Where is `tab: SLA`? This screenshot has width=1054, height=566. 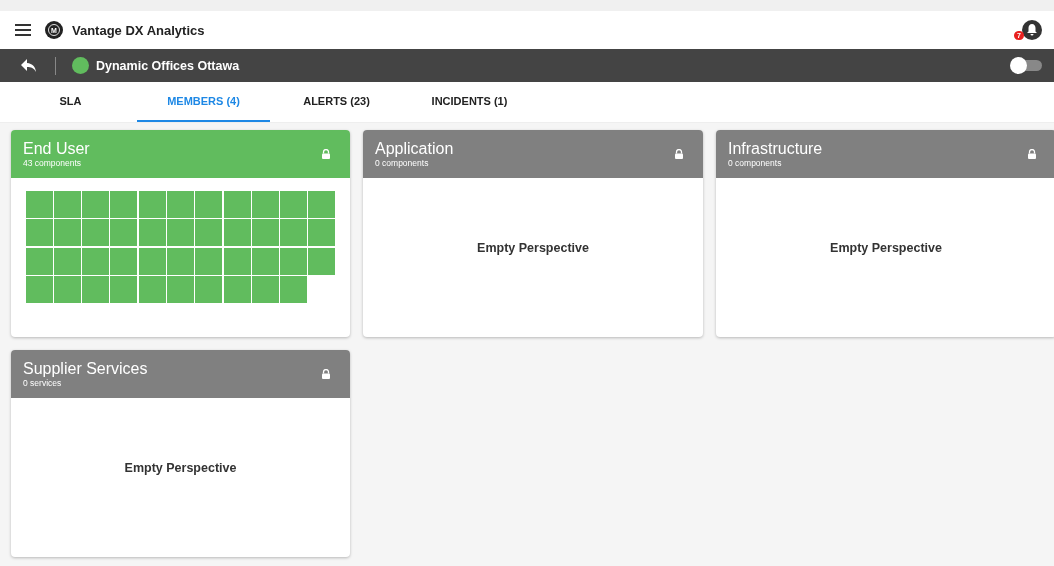
tab: SLA is located at coordinates (70, 102).